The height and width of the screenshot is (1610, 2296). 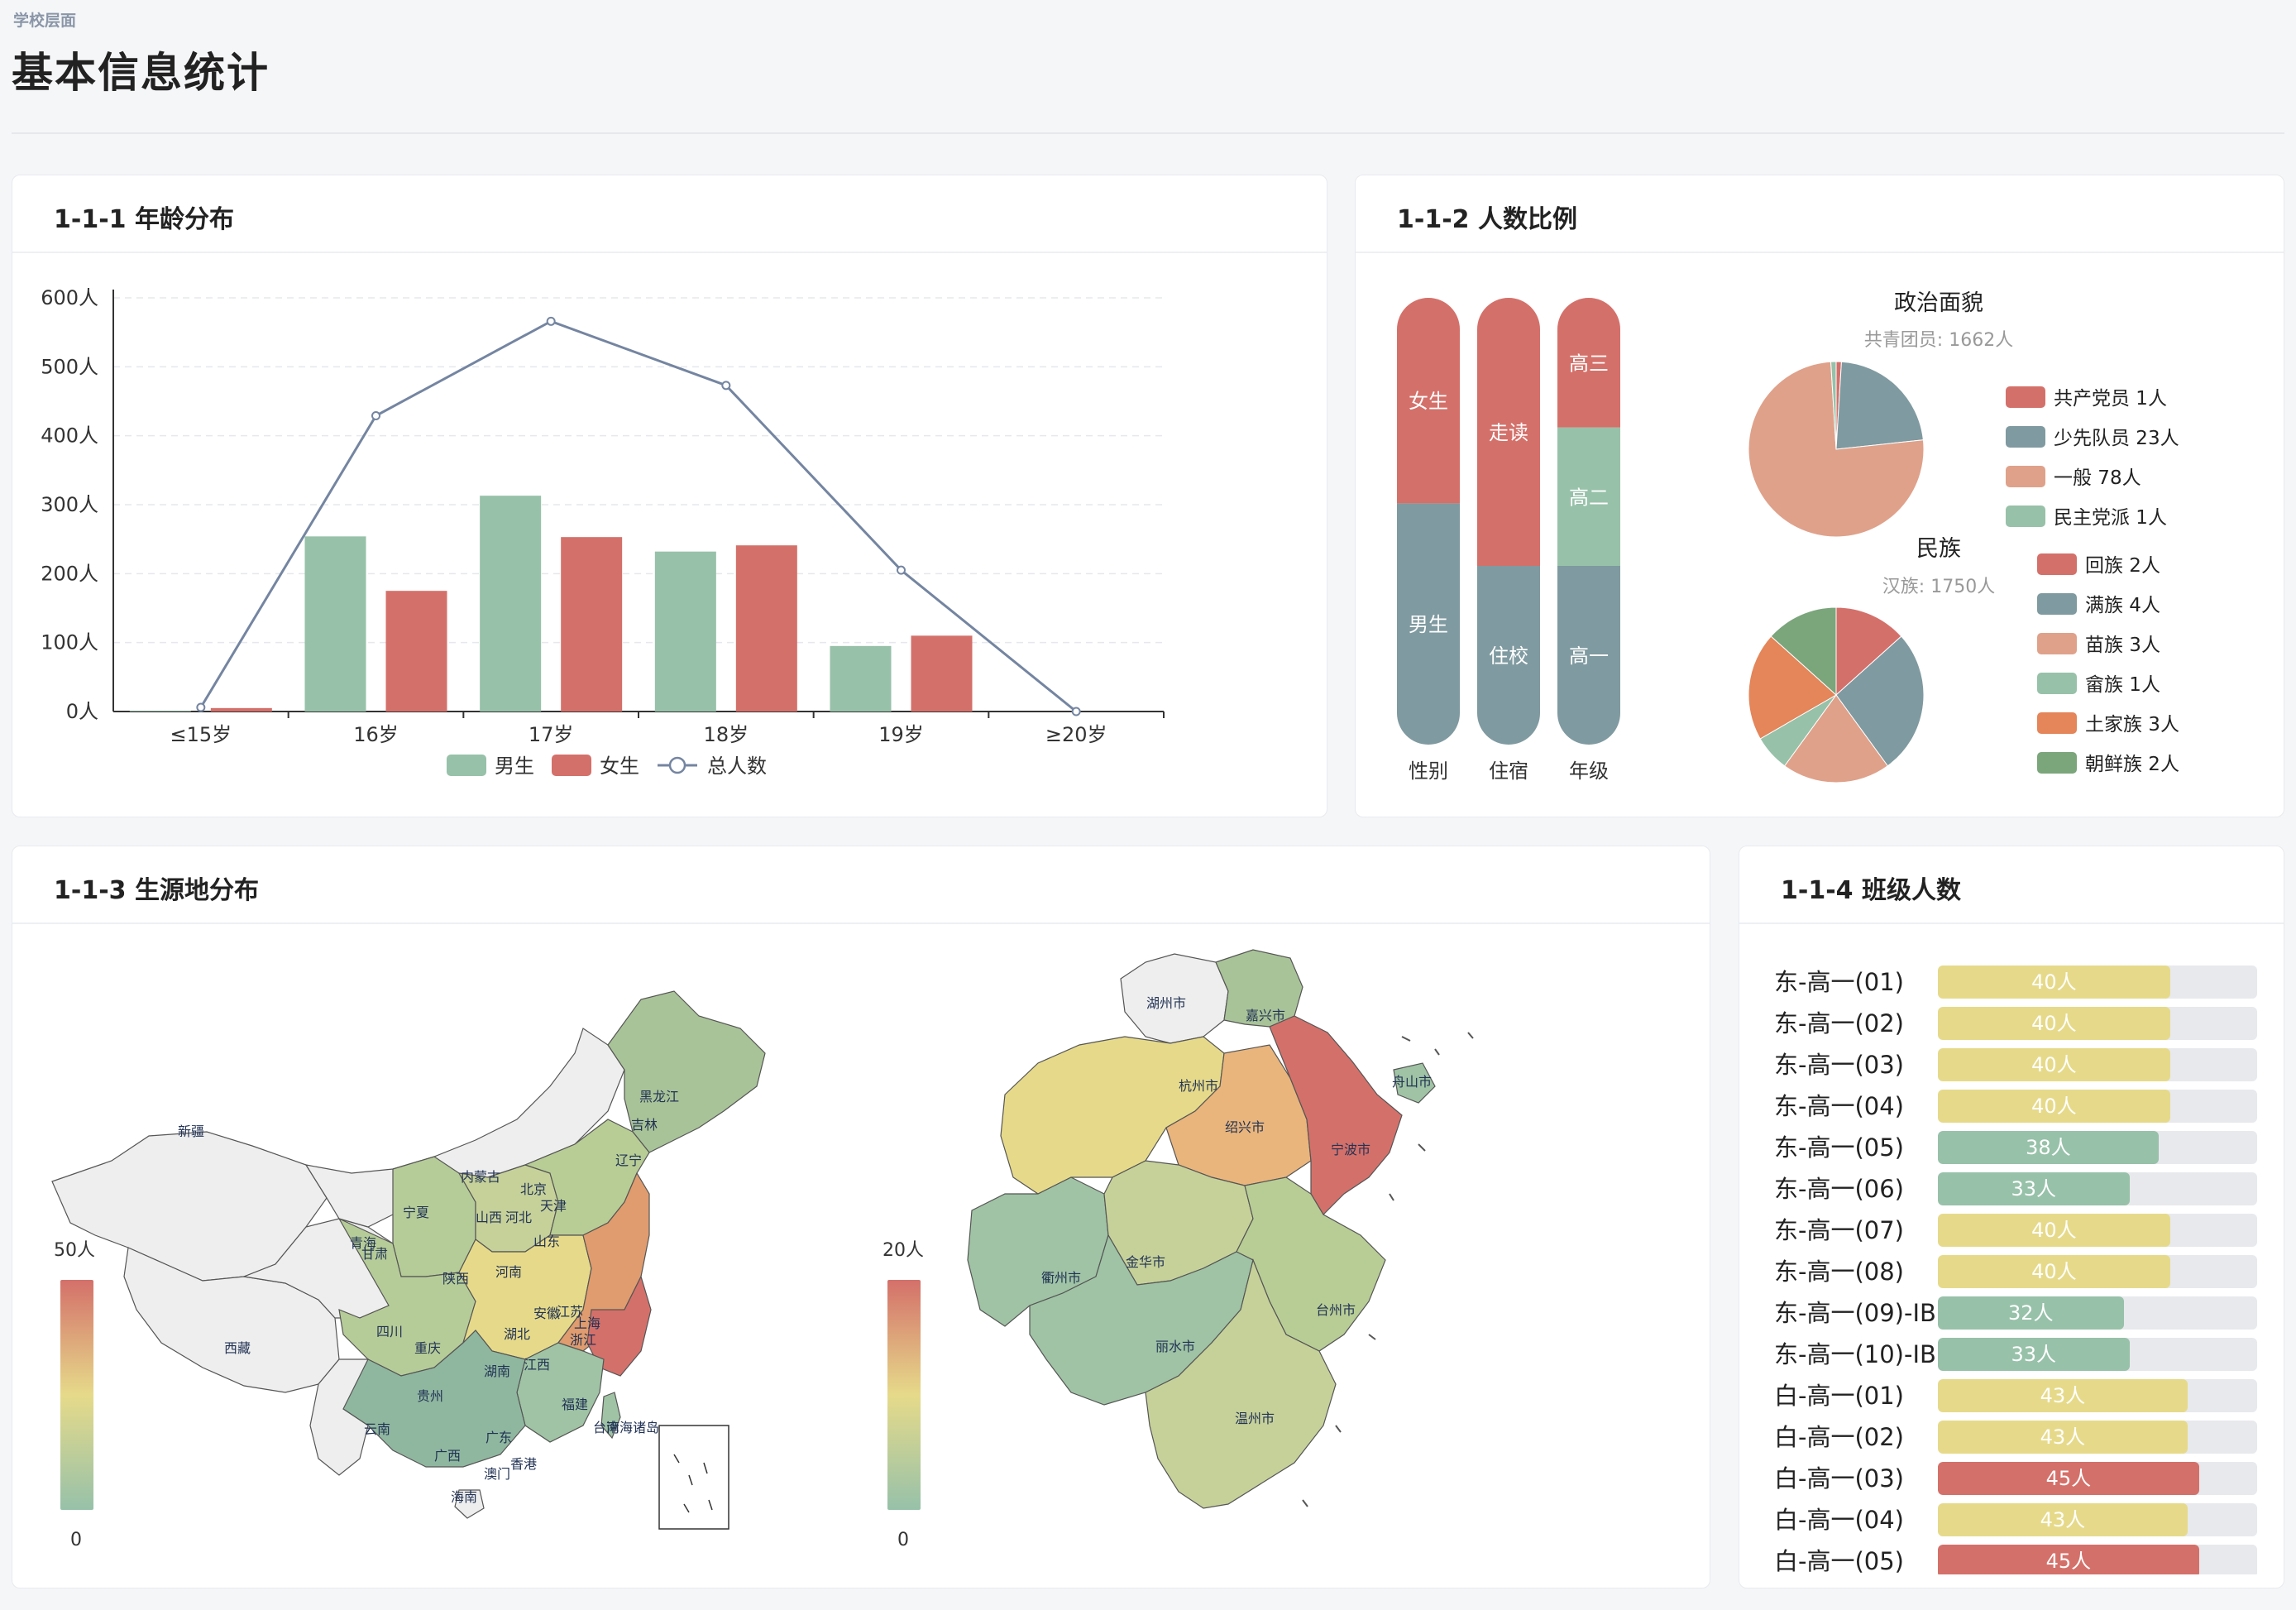 What do you see at coordinates (44, 19) in the screenshot?
I see `breadcrumb: 学校层面` at bounding box center [44, 19].